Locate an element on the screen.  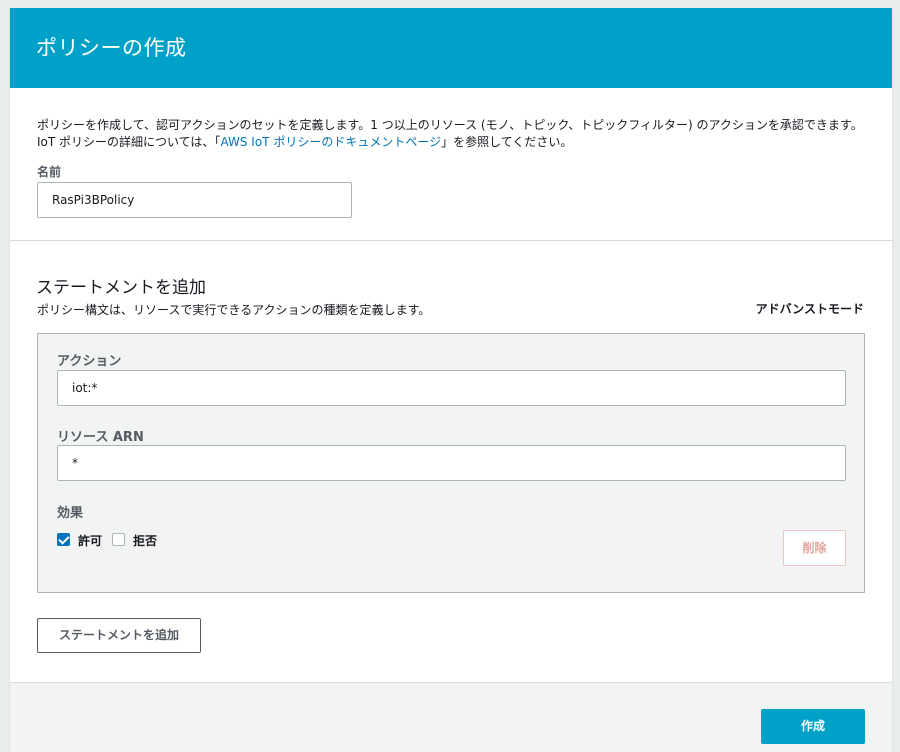
add-statement-description: ポリシー構文は、リソースで実行できるアクションの種類を定義します。 is located at coordinates (234, 310).